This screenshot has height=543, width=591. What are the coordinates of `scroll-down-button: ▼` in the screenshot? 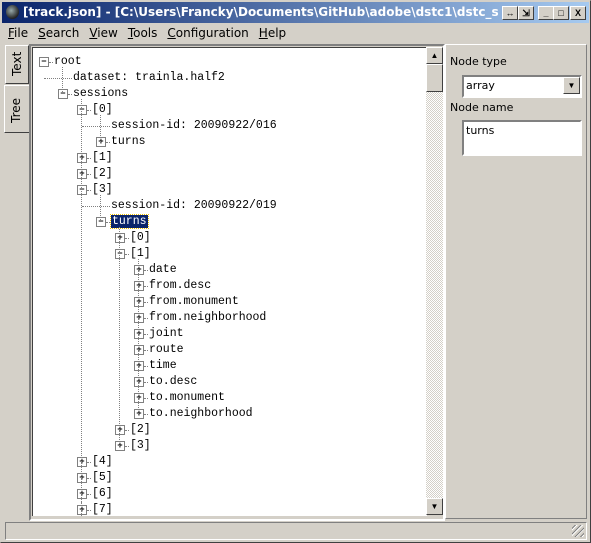 It's located at (434, 506).